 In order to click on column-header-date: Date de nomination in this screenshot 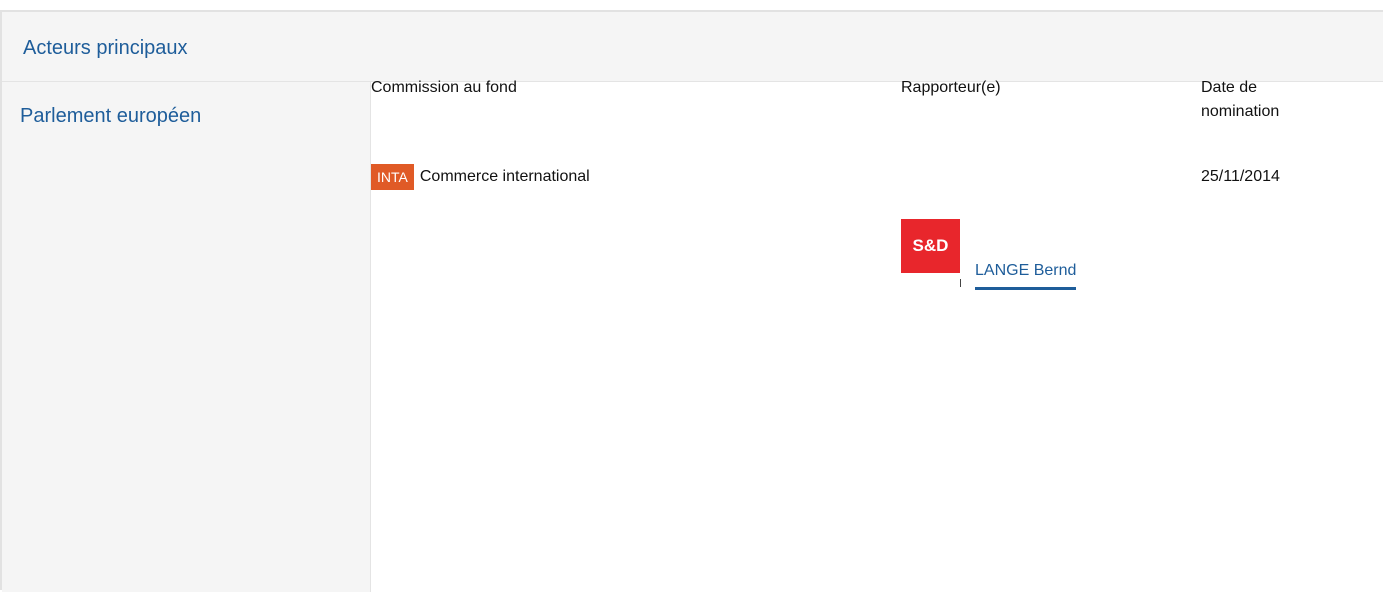, I will do `click(1240, 99)`.